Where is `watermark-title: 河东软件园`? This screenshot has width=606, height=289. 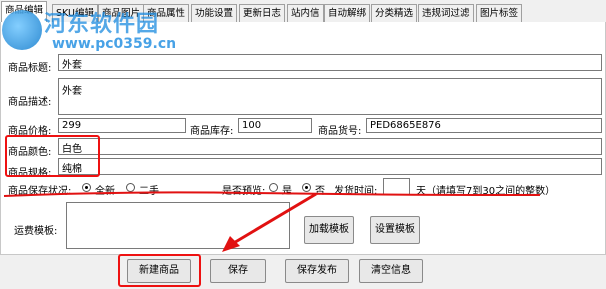 watermark-title: 河东软件园 is located at coordinates (102, 24).